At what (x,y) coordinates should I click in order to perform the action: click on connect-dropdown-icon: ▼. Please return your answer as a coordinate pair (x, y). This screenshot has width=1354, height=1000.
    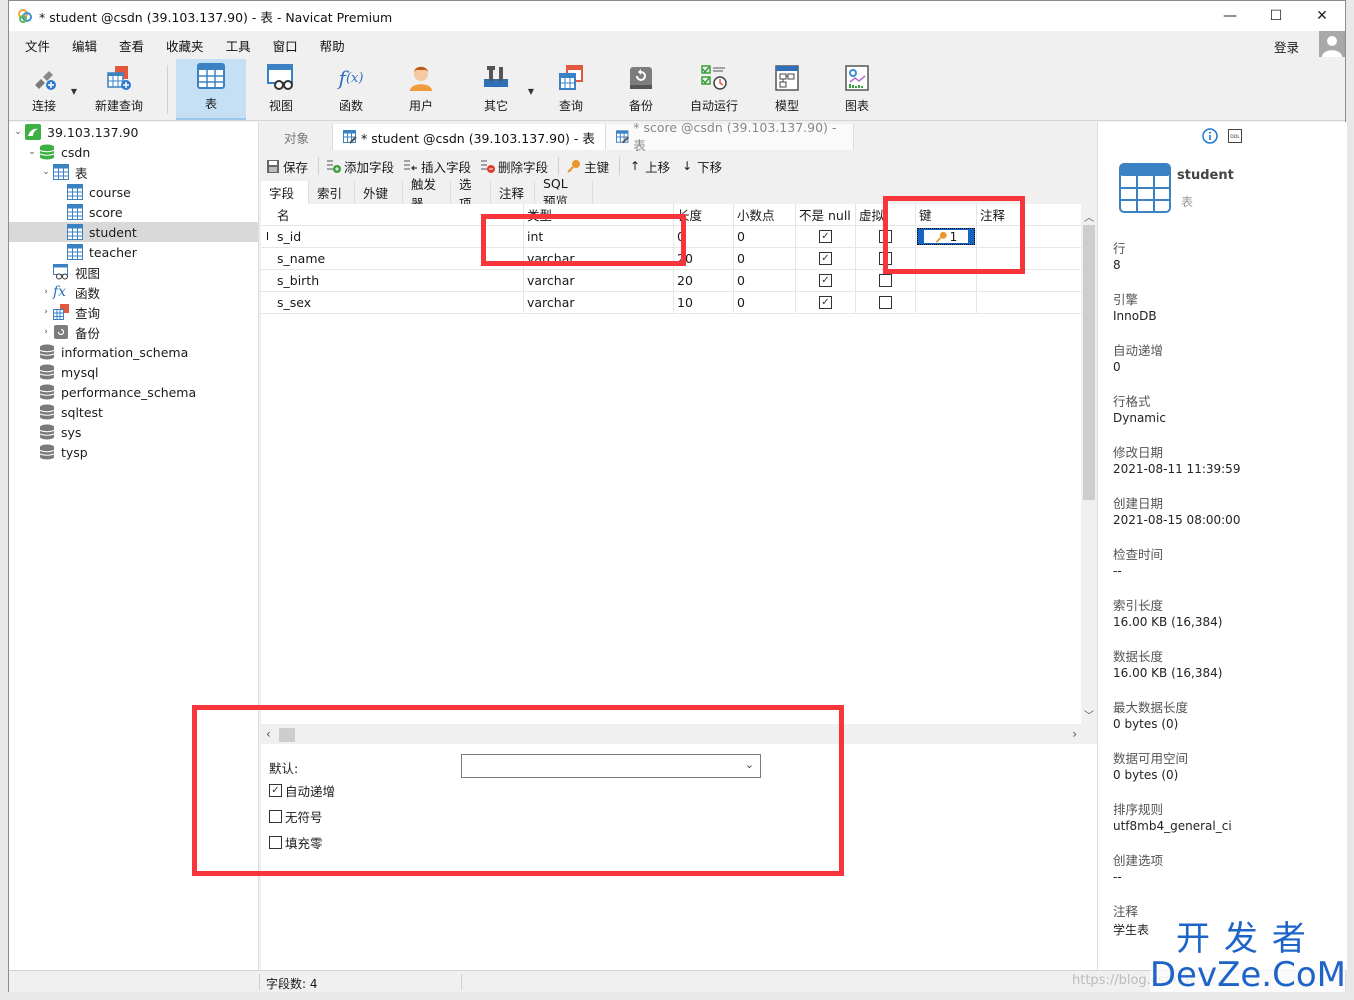
    Looking at the image, I should click on (74, 91).